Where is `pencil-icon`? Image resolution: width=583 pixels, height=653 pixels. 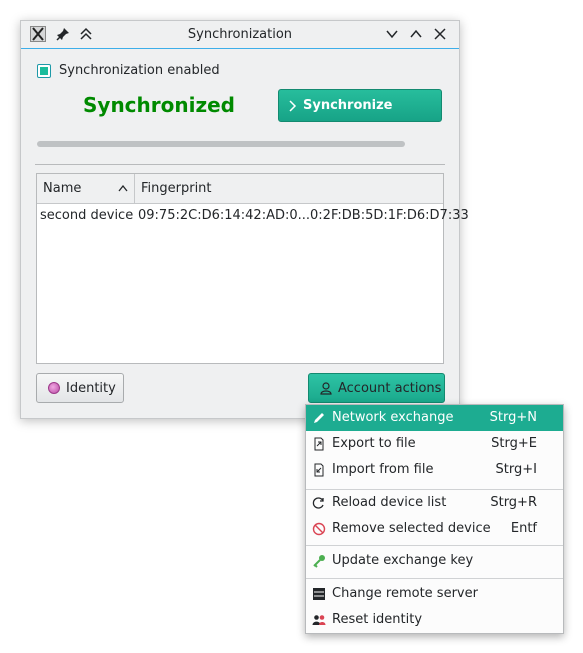 pencil-icon is located at coordinates (319, 418).